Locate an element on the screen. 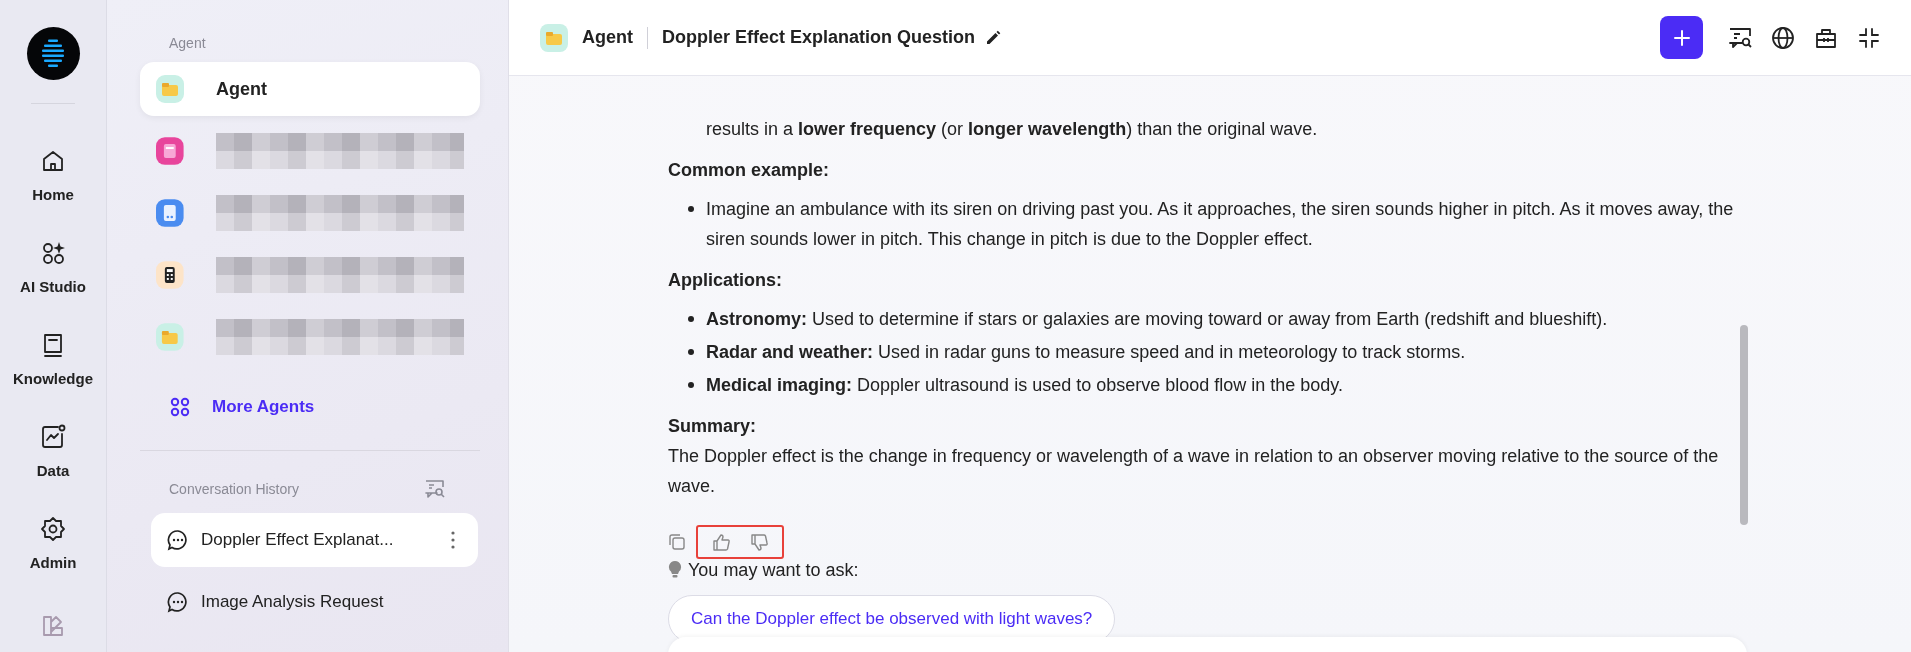 This screenshot has height=652, width=1911. copy-icon is located at coordinates (677, 542).